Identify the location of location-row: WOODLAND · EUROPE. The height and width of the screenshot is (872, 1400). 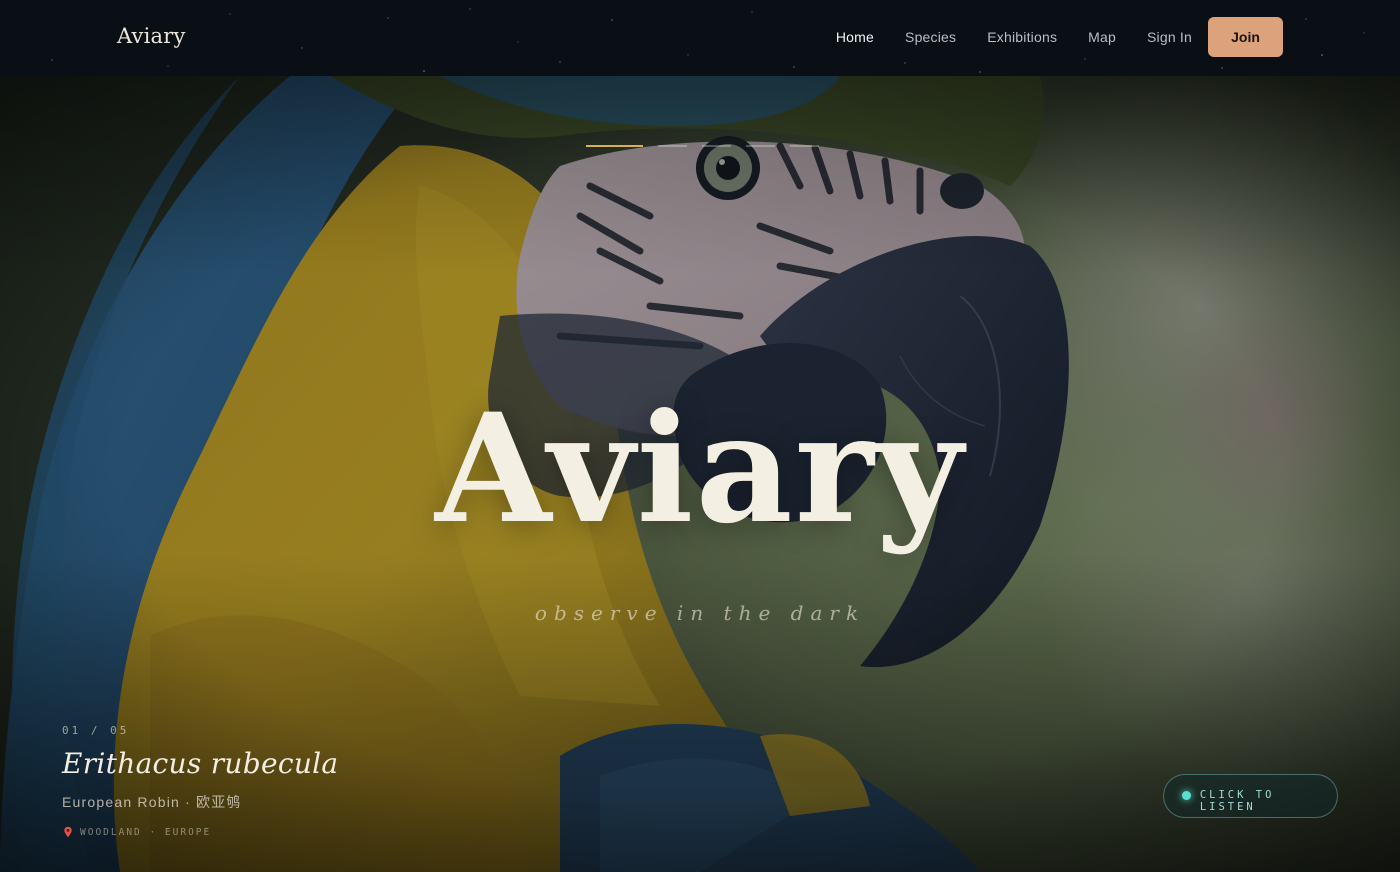
(200, 832).